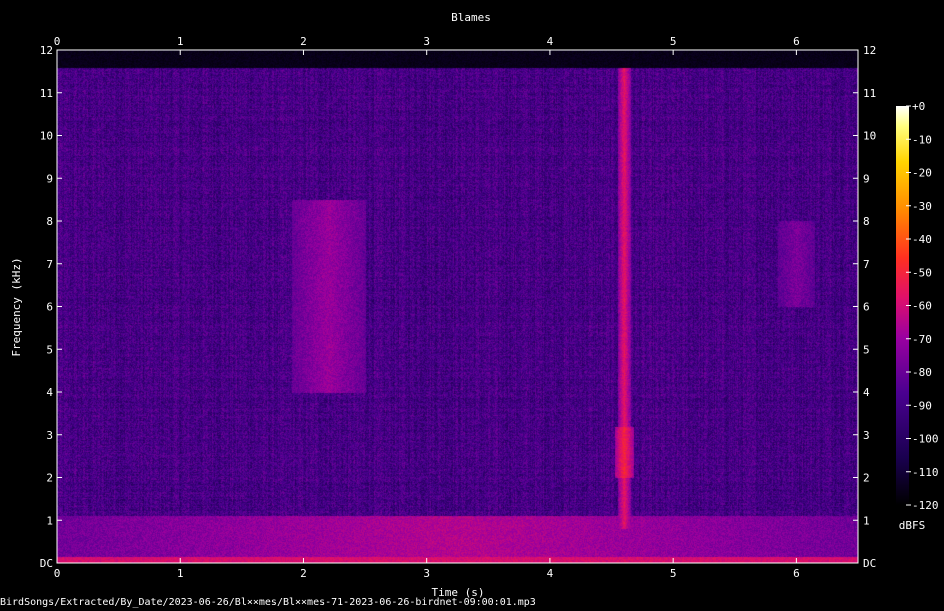  I want to click on x-tick-label-top: 0, so click(57, 41).